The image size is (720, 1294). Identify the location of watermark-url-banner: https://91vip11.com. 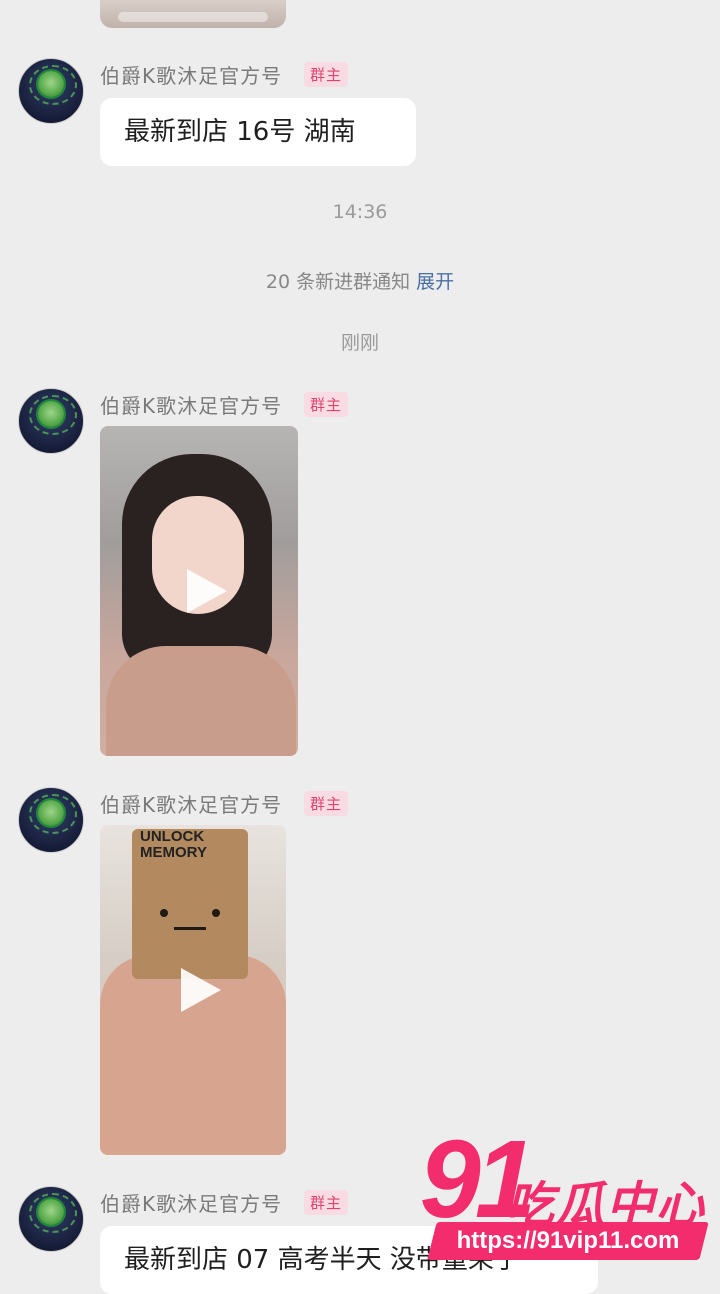
(568, 1241).